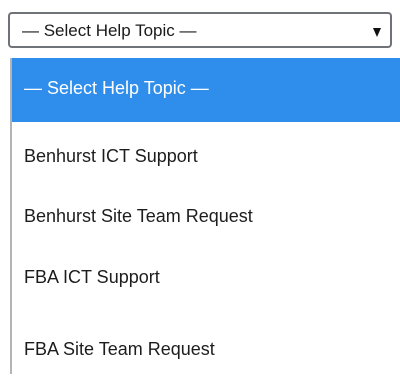 This screenshot has width=400, height=378. What do you see at coordinates (377, 32) in the screenshot?
I see `triangle-down-icon` at bounding box center [377, 32].